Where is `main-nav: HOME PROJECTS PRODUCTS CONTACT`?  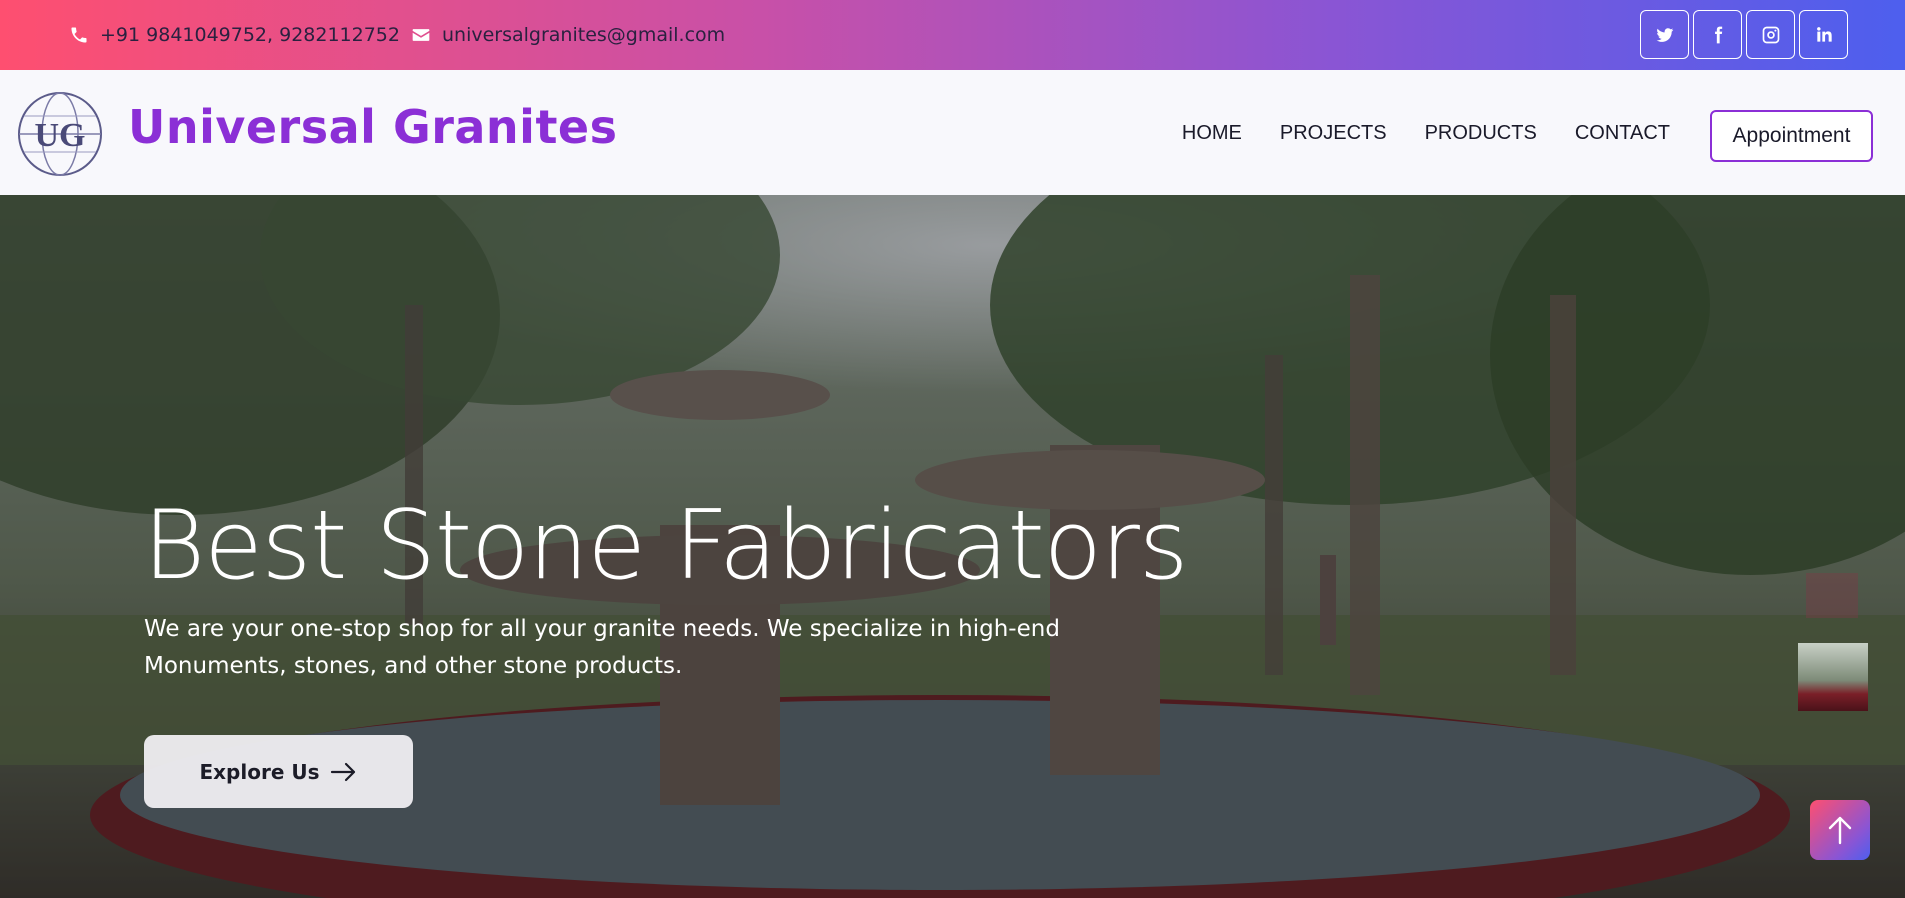
main-nav: HOME PROJECTS PRODUCTS CONTACT is located at coordinates (1426, 133).